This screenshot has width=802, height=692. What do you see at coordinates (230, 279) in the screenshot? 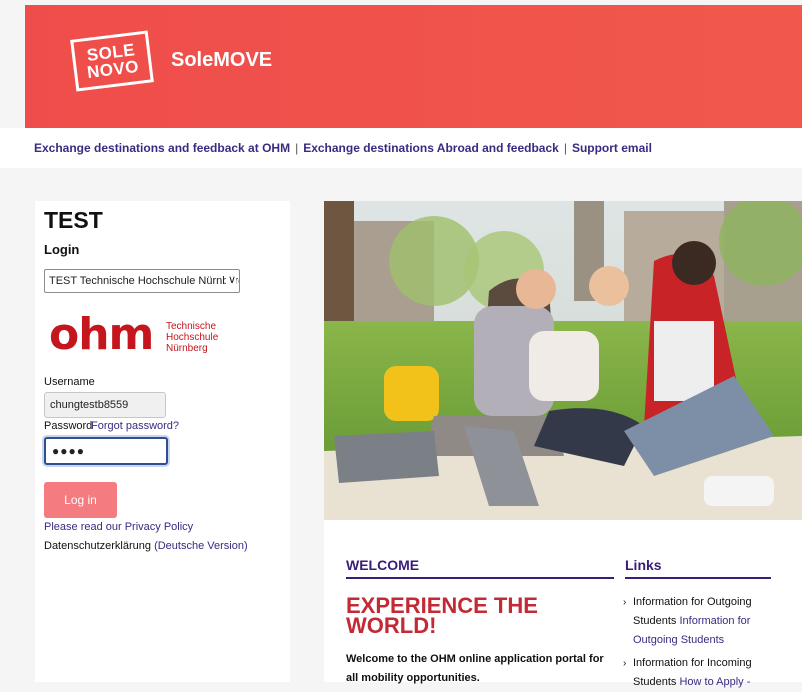
I see `chevron-down-icon: ∨` at bounding box center [230, 279].